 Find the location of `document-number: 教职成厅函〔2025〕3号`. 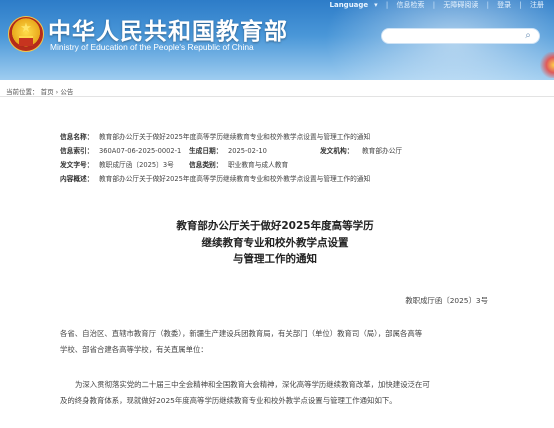

document-number: 教职成厅函〔2025〕3号 is located at coordinates (446, 300).